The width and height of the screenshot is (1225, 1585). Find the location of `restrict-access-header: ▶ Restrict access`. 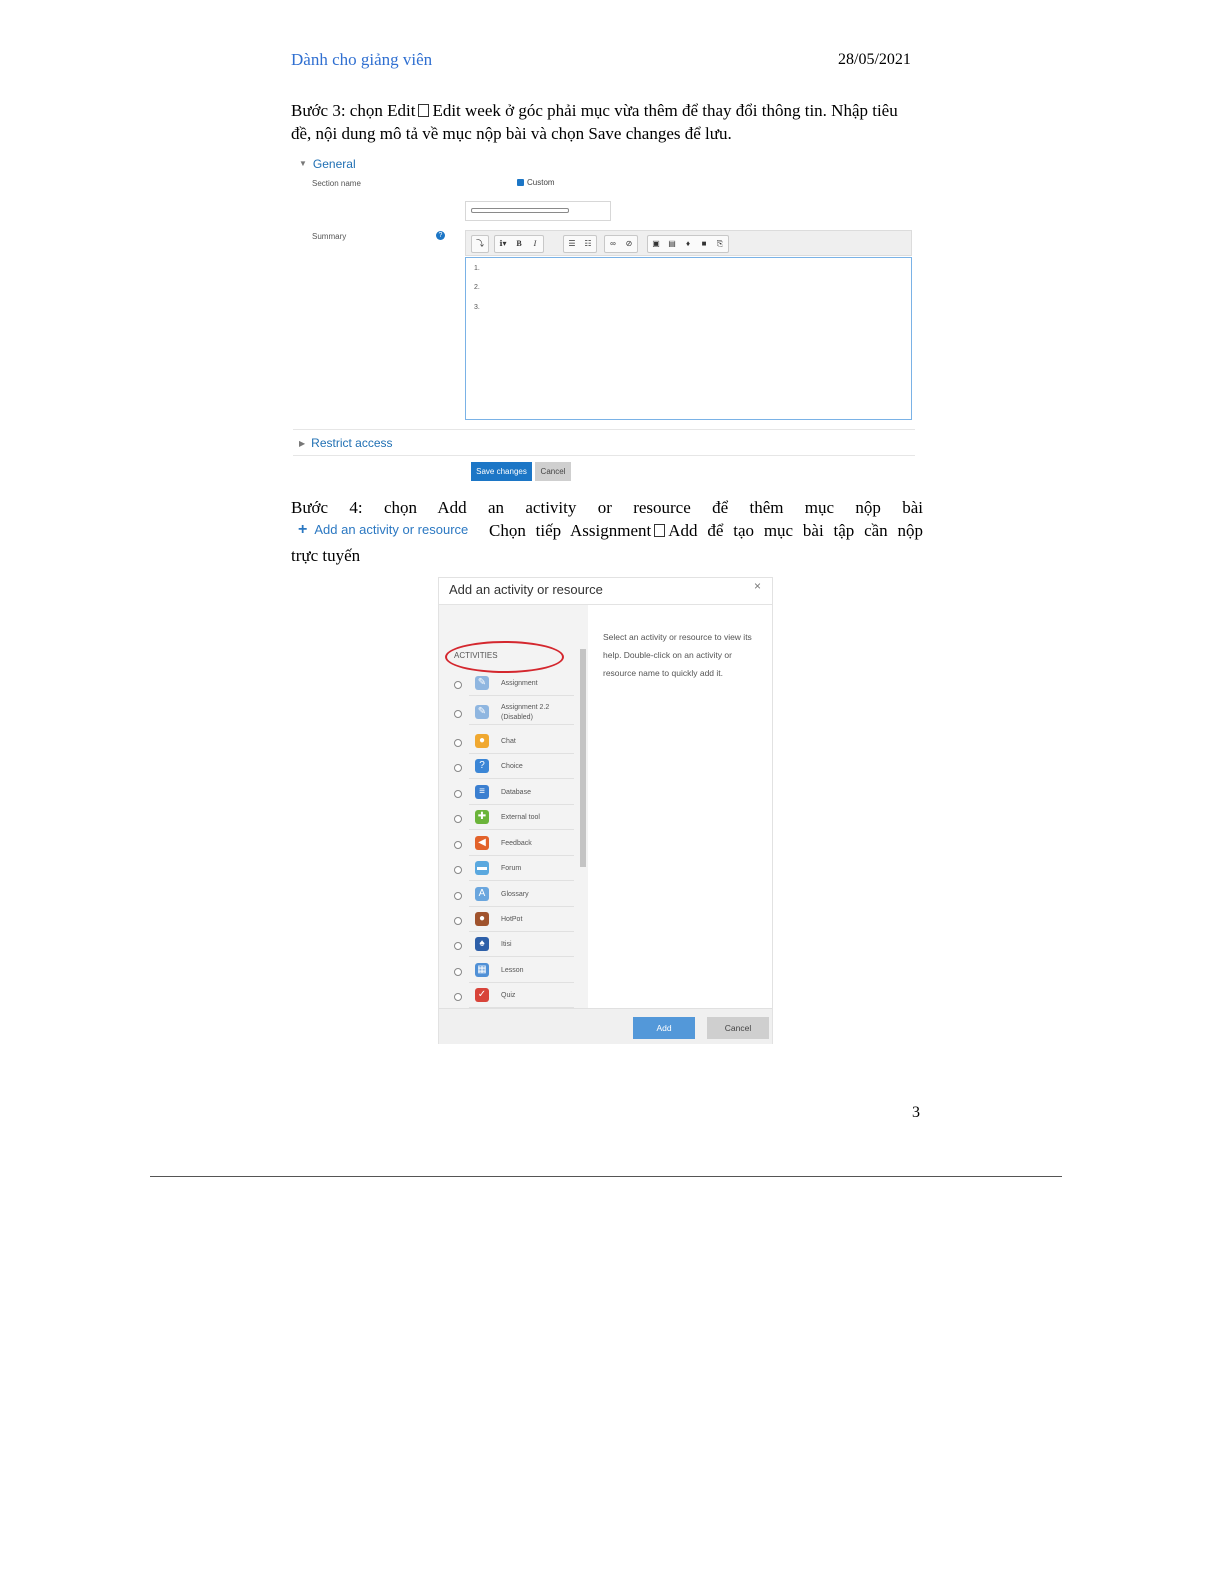

restrict-access-header: ▶ Restrict access is located at coordinates (346, 443).